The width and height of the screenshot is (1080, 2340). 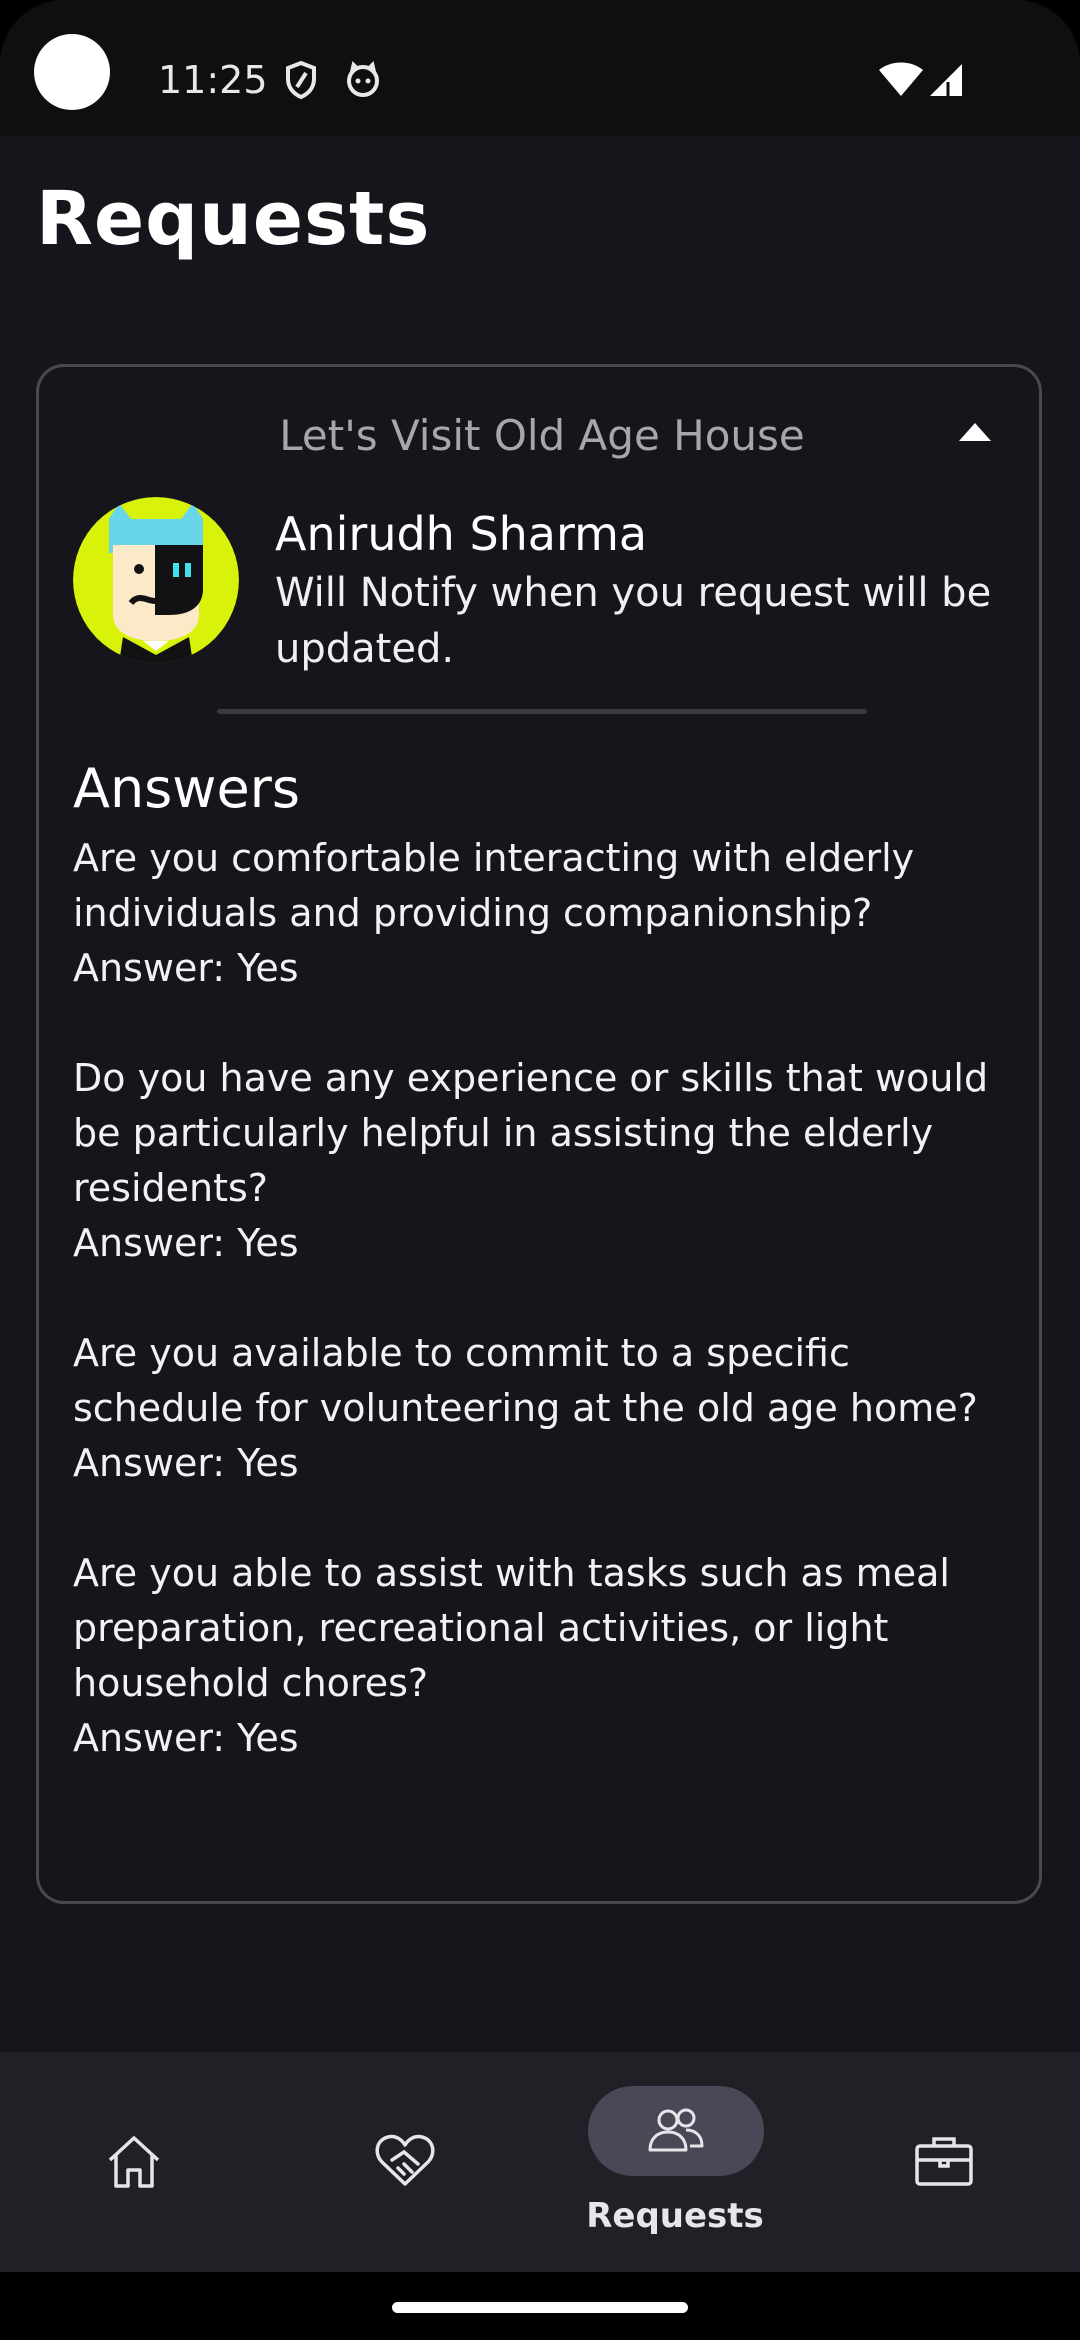 What do you see at coordinates (301, 80) in the screenshot?
I see `shield-icon` at bounding box center [301, 80].